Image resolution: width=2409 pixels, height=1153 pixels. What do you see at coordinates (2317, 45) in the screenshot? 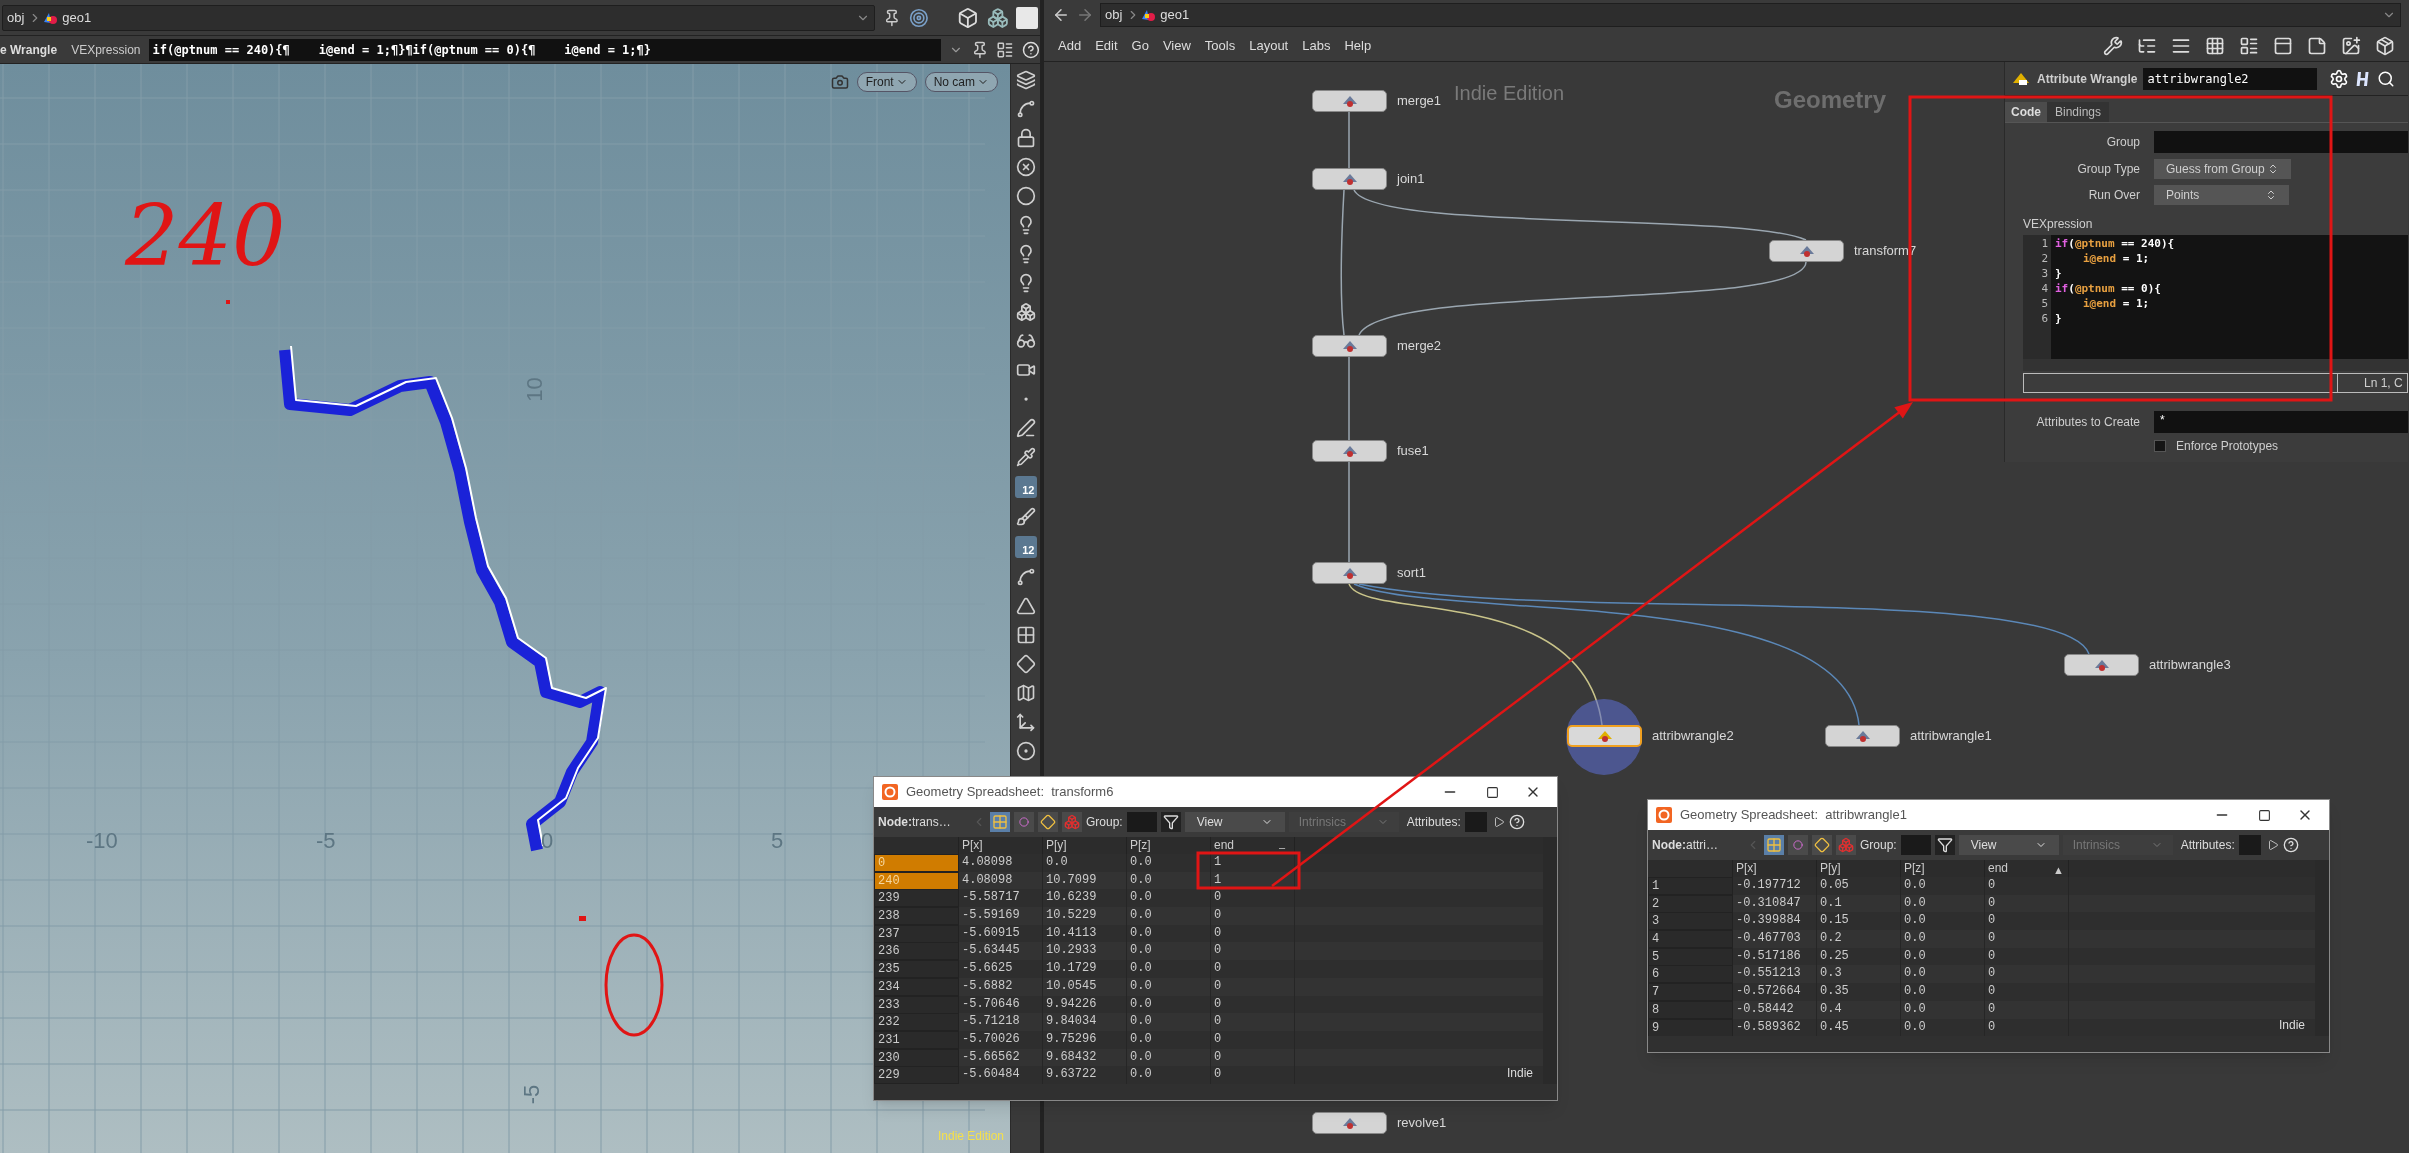
I see `sticky-note-icon` at bounding box center [2317, 45].